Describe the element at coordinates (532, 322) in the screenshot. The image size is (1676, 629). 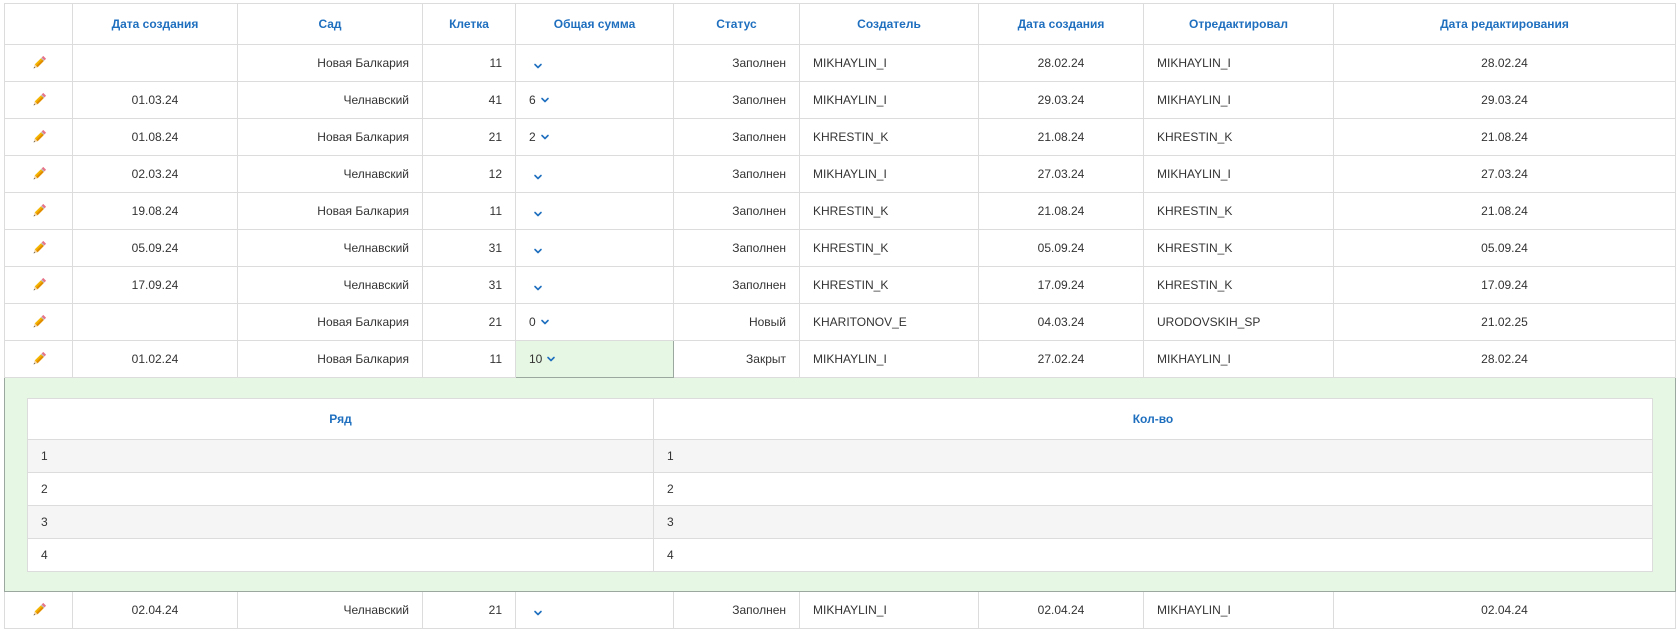
I see `total-sum-value: 0` at that location.